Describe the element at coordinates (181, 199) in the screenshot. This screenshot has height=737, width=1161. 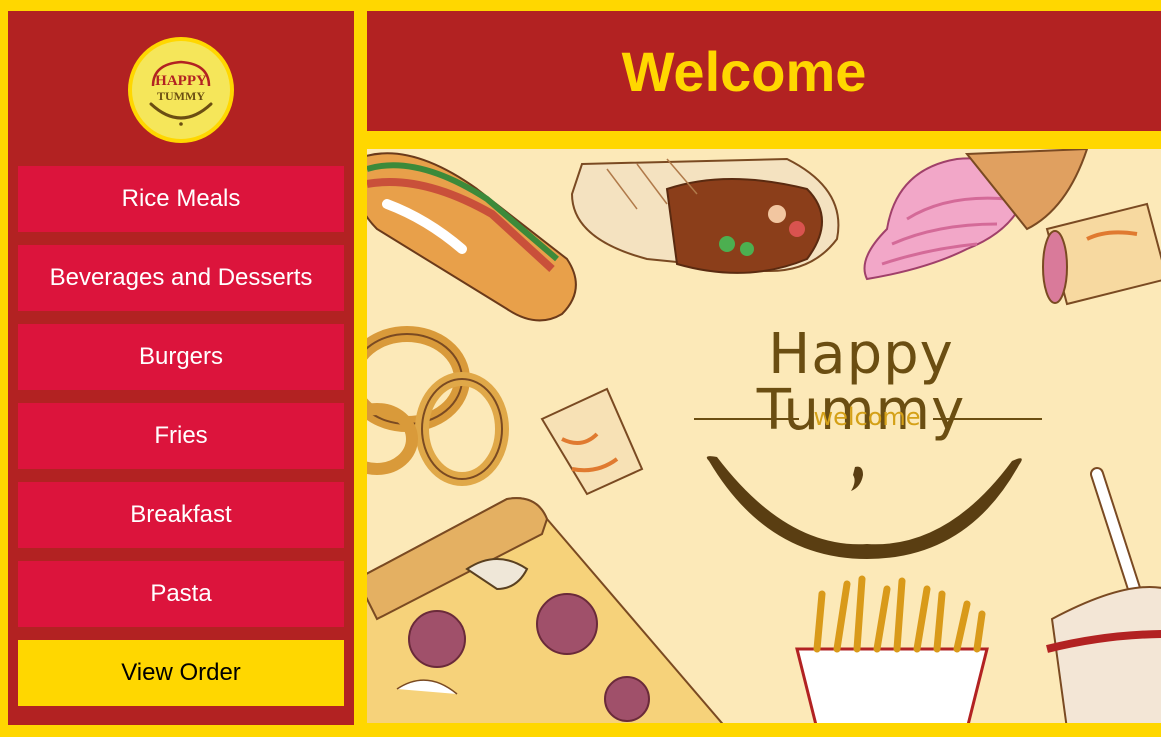
I see `menu-button-rice-meals: Rice Meals` at that location.